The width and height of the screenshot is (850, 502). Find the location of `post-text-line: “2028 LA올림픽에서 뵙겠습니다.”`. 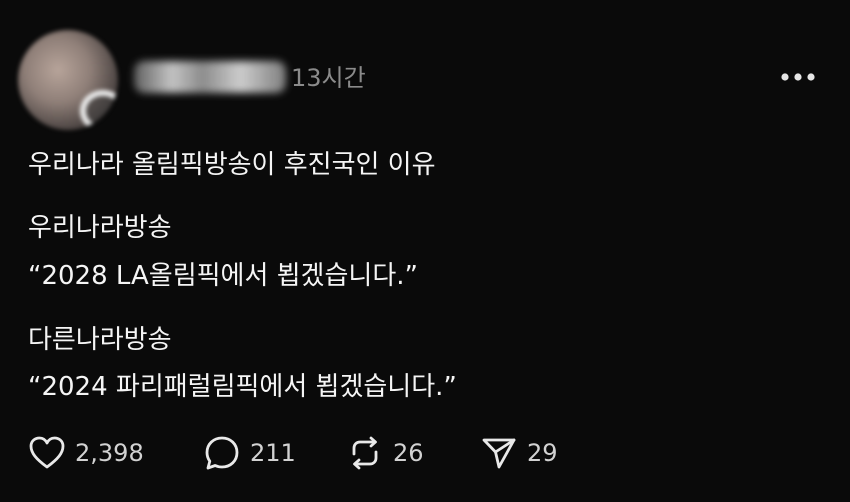

post-text-line: “2028 LA올림픽에서 뵙겠습니다.” is located at coordinates (223, 276).